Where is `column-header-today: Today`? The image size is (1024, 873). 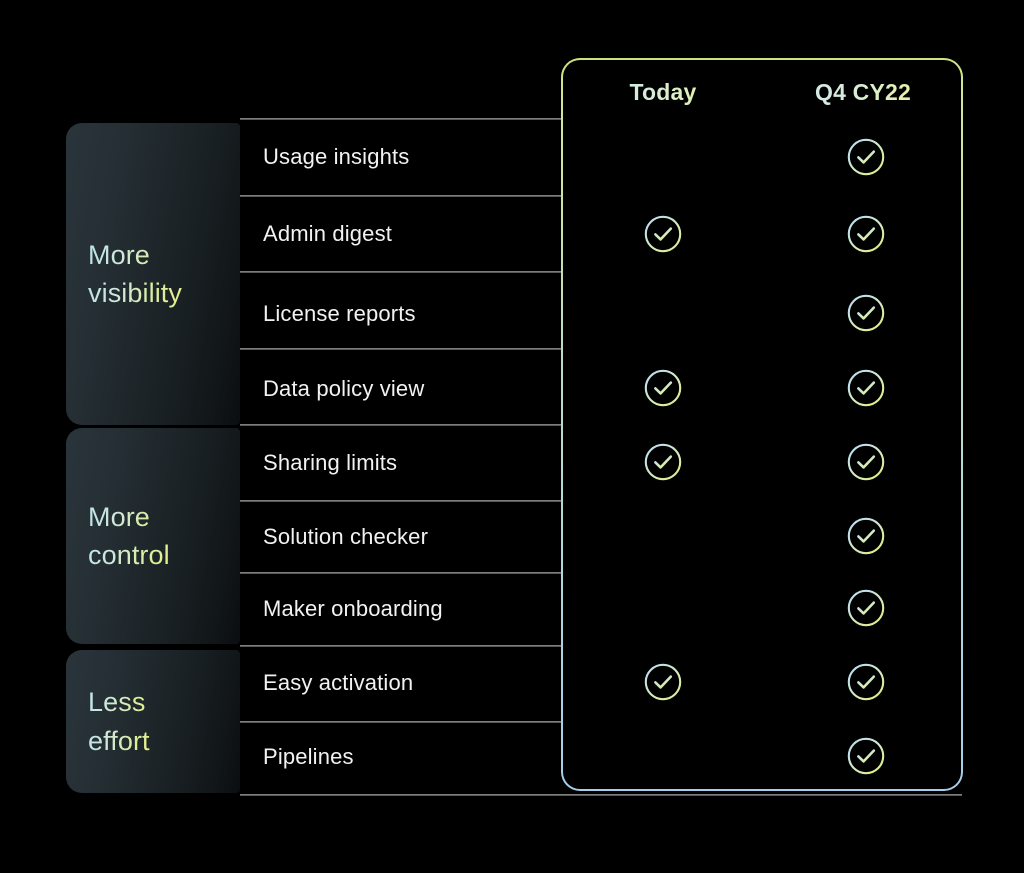 column-header-today: Today is located at coordinates (663, 92).